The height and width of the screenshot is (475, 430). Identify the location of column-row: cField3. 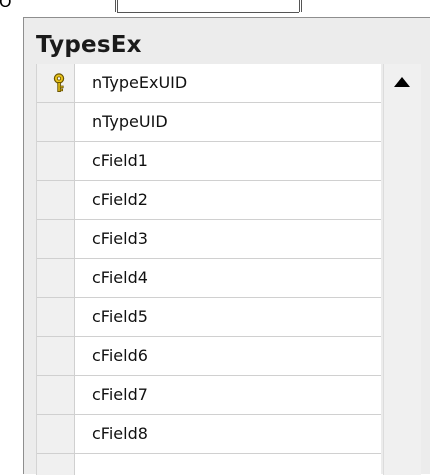
(209, 239).